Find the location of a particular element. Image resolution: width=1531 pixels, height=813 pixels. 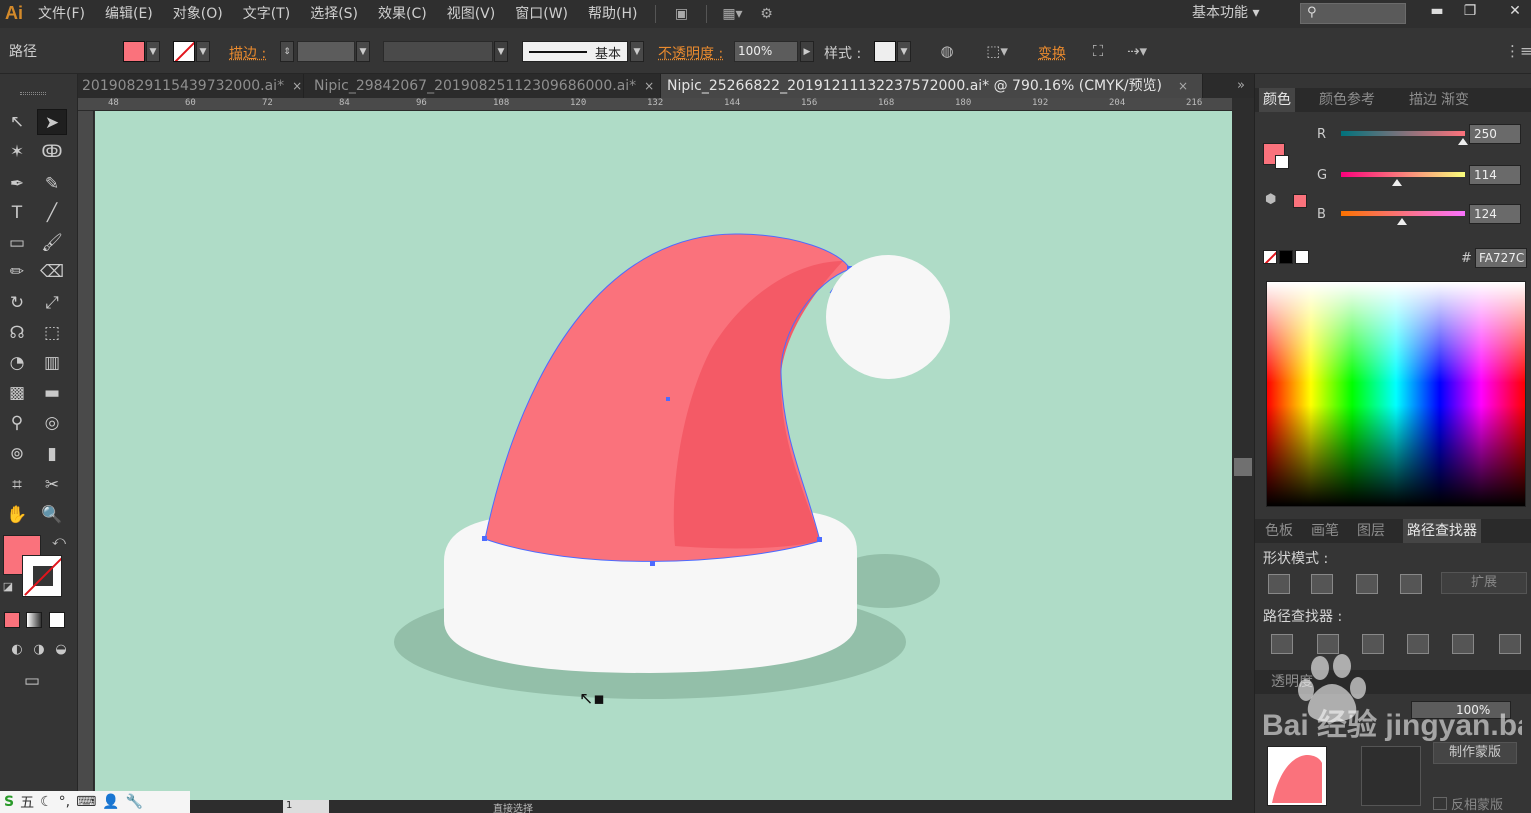

screen-mode-icon: ▭ is located at coordinates (32, 681).